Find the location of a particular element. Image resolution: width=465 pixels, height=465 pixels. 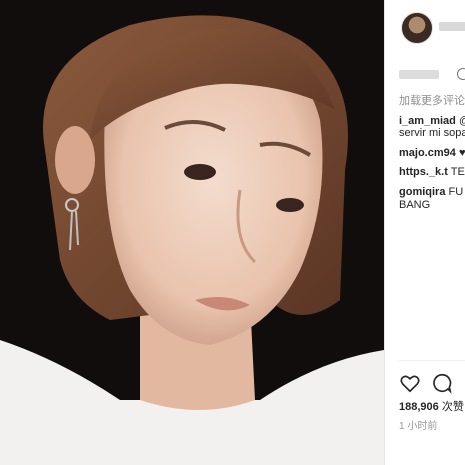

actions-divider is located at coordinates (432, 360).